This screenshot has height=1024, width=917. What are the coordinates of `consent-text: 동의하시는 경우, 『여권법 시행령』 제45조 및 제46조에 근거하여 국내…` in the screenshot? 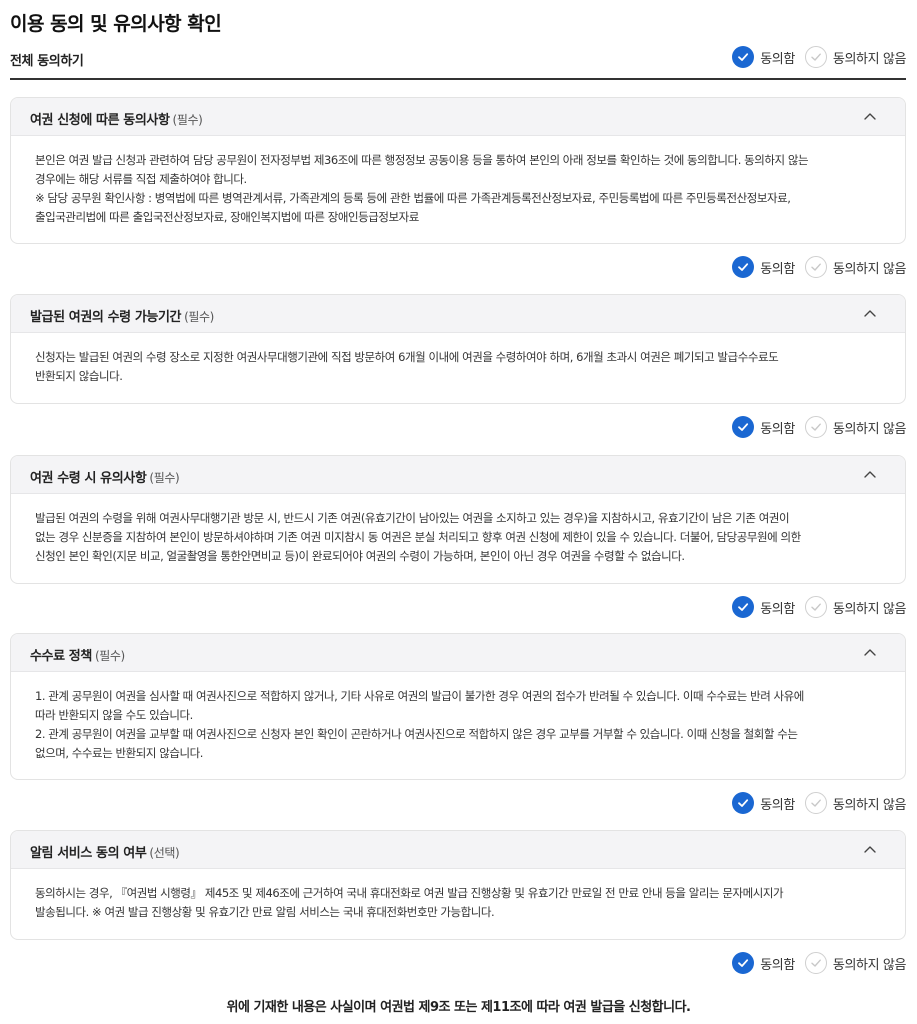 It's located at (409, 902).